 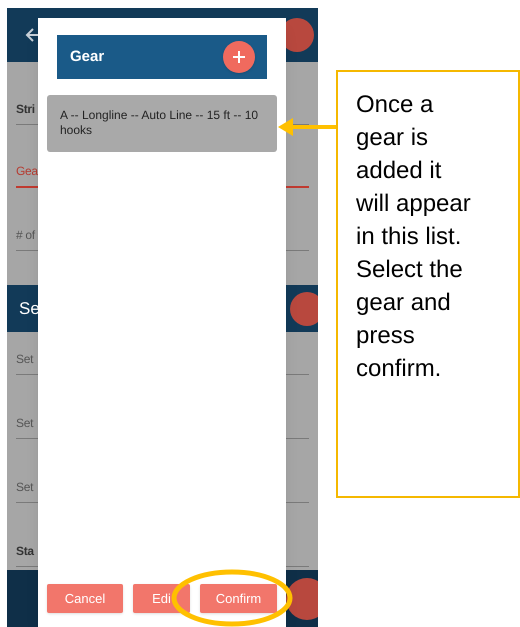 I want to click on gear-list-item: A -- Longline -- Auto Line -- 15 ft -- 10 hooks, so click(x=162, y=123).